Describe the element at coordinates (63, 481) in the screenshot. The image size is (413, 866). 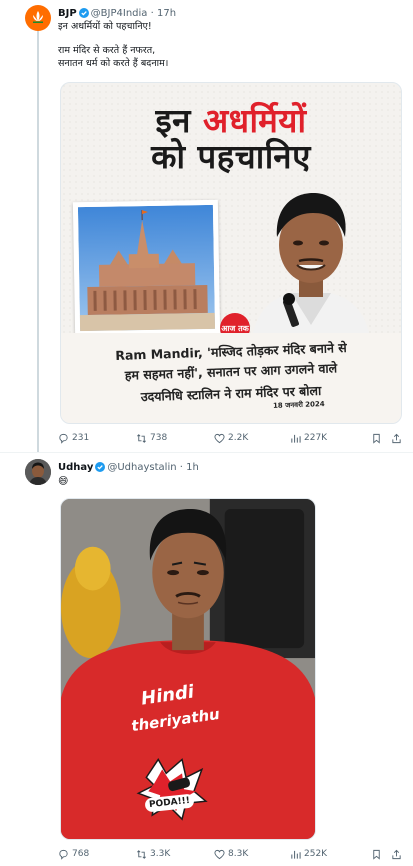
I see `tweet-text-emoji: 😄` at that location.